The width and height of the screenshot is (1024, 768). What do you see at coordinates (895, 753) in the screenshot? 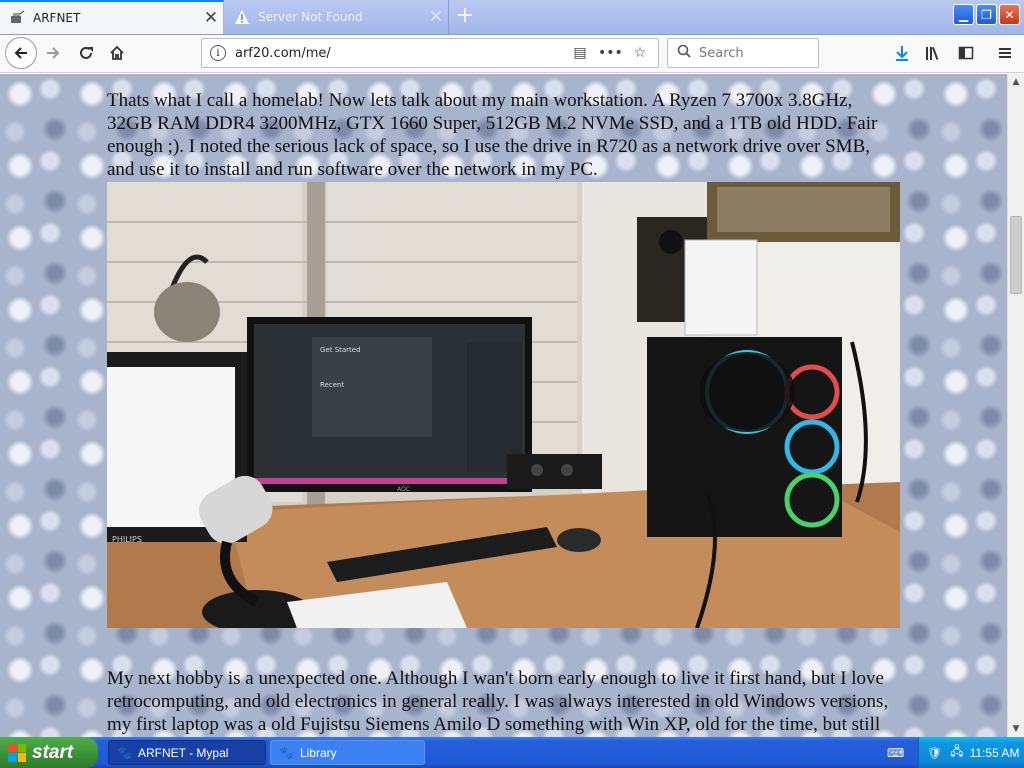
I see `keyboard-layout-icon: ⌨` at bounding box center [895, 753].